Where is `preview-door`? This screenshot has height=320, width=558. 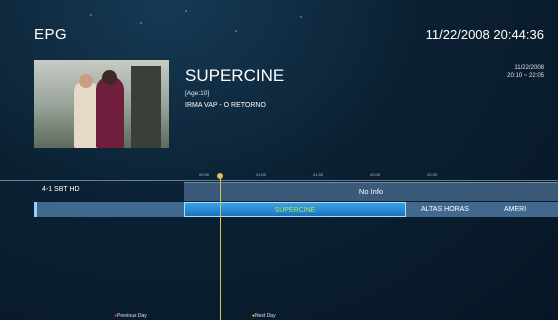
preview-door is located at coordinates (146, 107).